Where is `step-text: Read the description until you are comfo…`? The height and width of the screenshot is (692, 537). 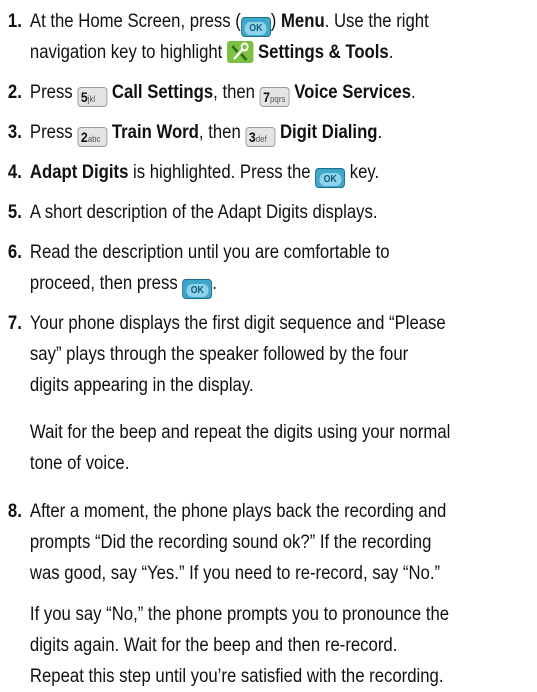 step-text: Read the description until you are comfo… is located at coordinates (209, 252).